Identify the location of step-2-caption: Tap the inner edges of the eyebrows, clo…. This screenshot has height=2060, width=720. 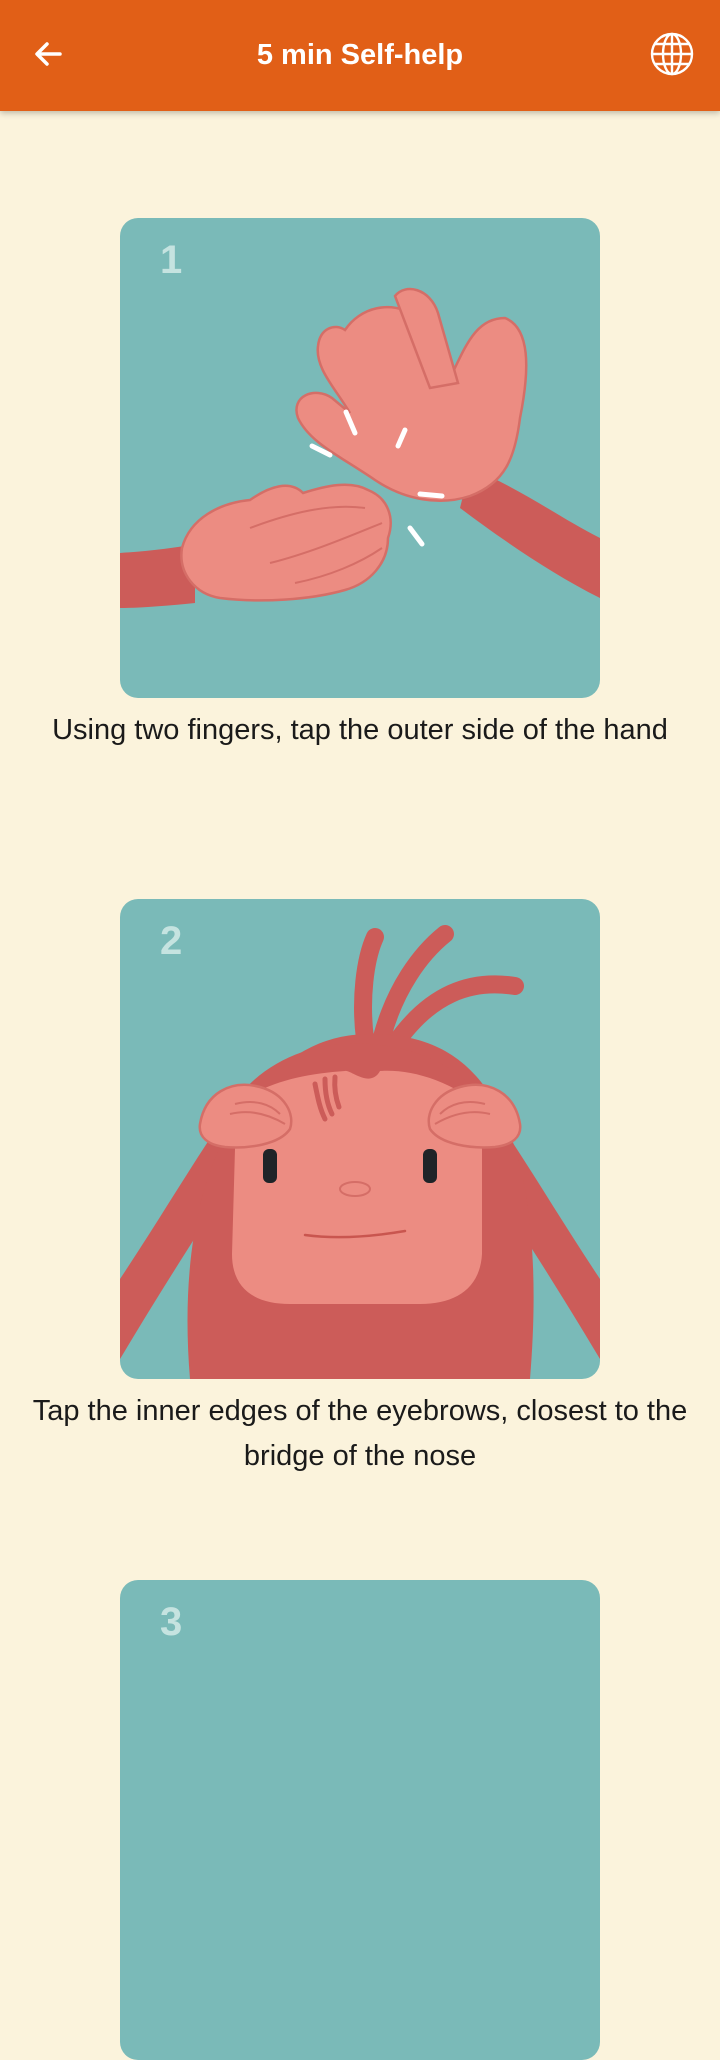
(360, 1433).